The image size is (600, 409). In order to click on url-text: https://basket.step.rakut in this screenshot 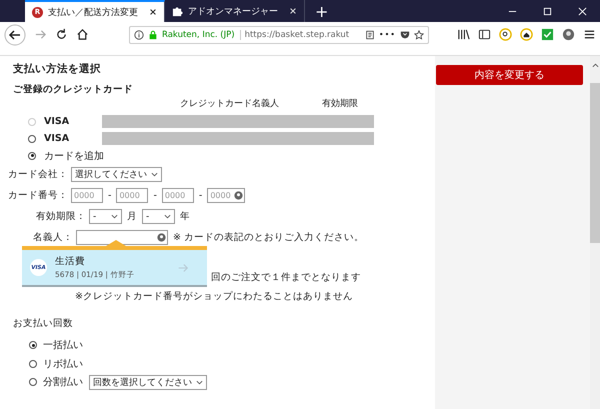, I will do `click(297, 35)`.